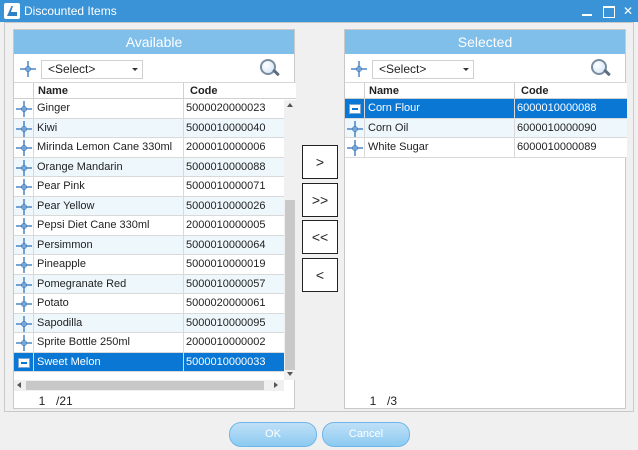  I want to click on row-name: Pear Pink, so click(61, 186).